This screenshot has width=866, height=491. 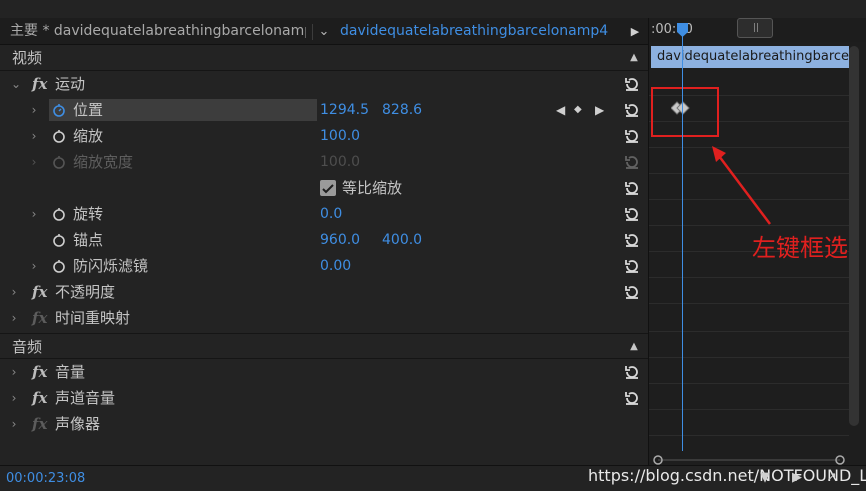 What do you see at coordinates (750, 57) in the screenshot?
I see `timeline-clip: davidequatelabreathingbarcelona` at bounding box center [750, 57].